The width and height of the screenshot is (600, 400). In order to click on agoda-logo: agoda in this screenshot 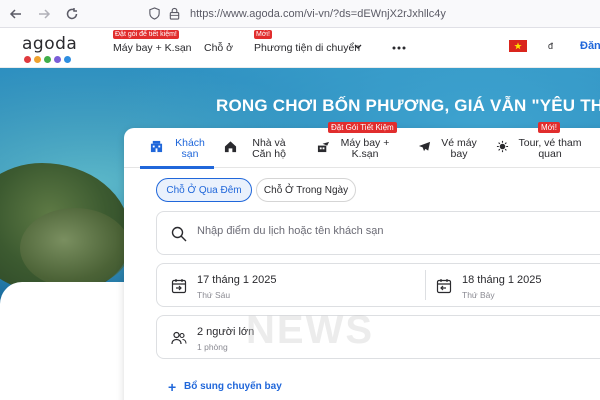, I will do `click(49, 48)`.